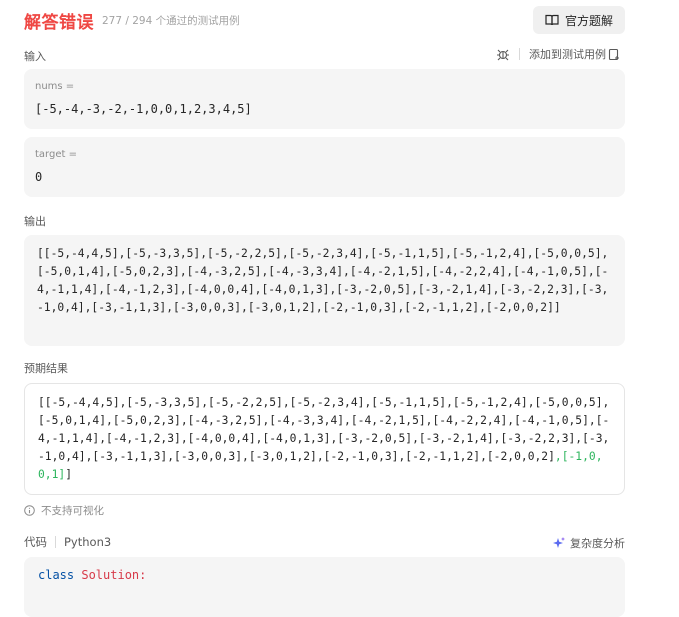  I want to click on info-icon, so click(29, 510).